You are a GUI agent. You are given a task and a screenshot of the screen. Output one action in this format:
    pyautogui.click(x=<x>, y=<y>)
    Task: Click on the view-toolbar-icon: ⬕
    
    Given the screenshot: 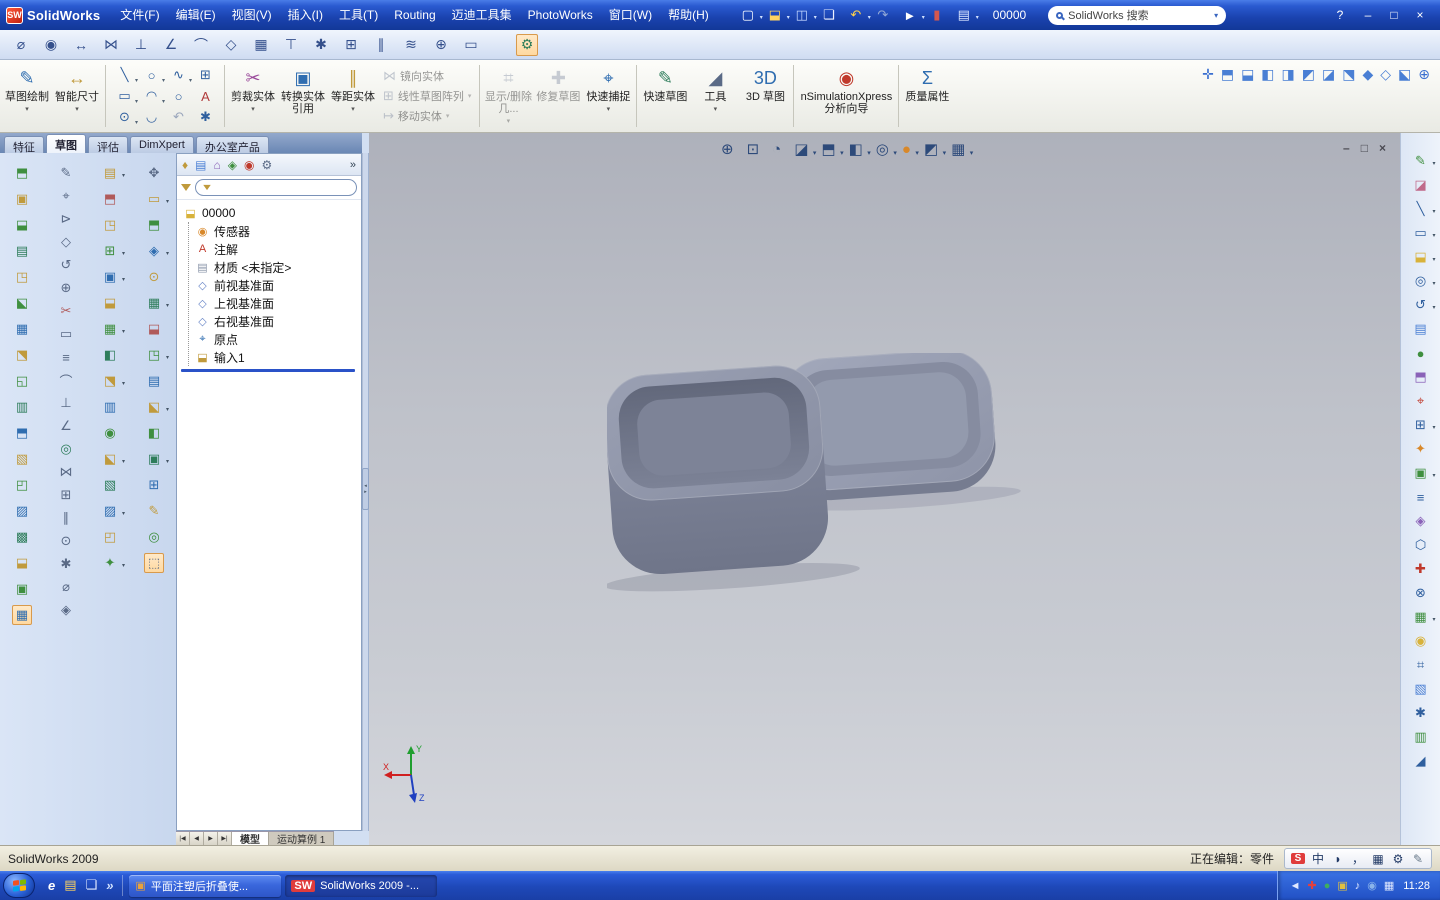 What is the action you would take?
    pyautogui.click(x=1404, y=74)
    